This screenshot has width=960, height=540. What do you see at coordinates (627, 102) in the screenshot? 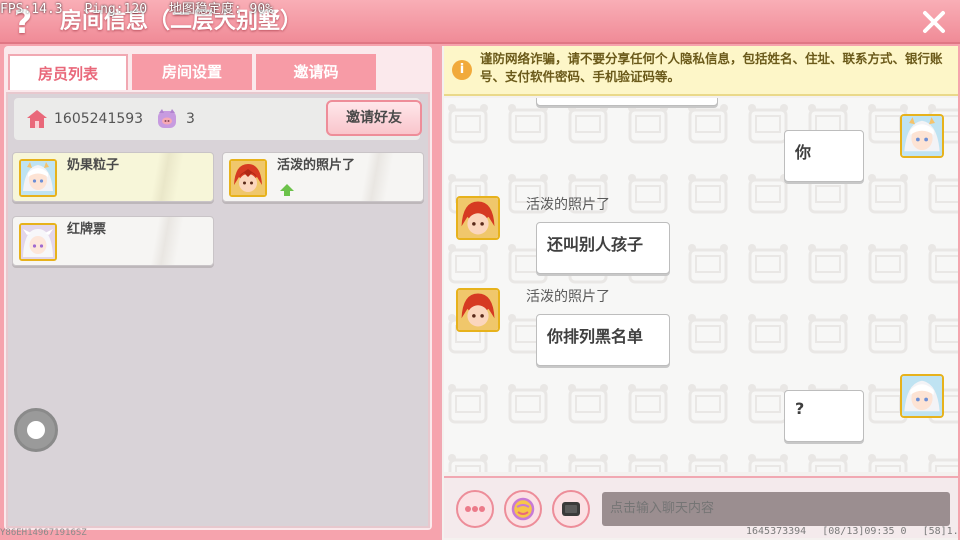
I see `chat-bubble-partial` at bounding box center [627, 102].